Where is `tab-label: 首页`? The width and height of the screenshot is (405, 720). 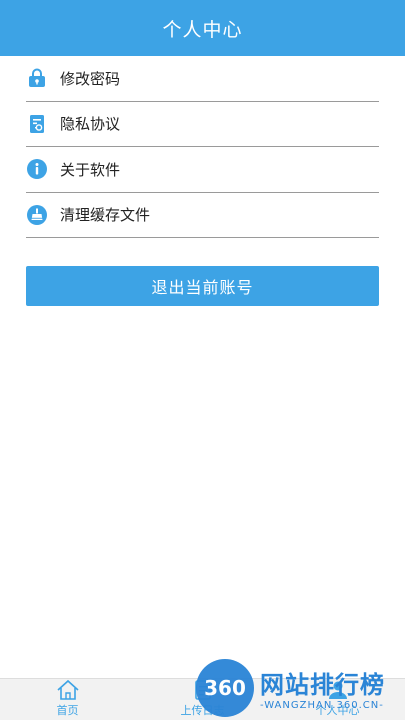 tab-label: 首页 is located at coordinates (67, 710).